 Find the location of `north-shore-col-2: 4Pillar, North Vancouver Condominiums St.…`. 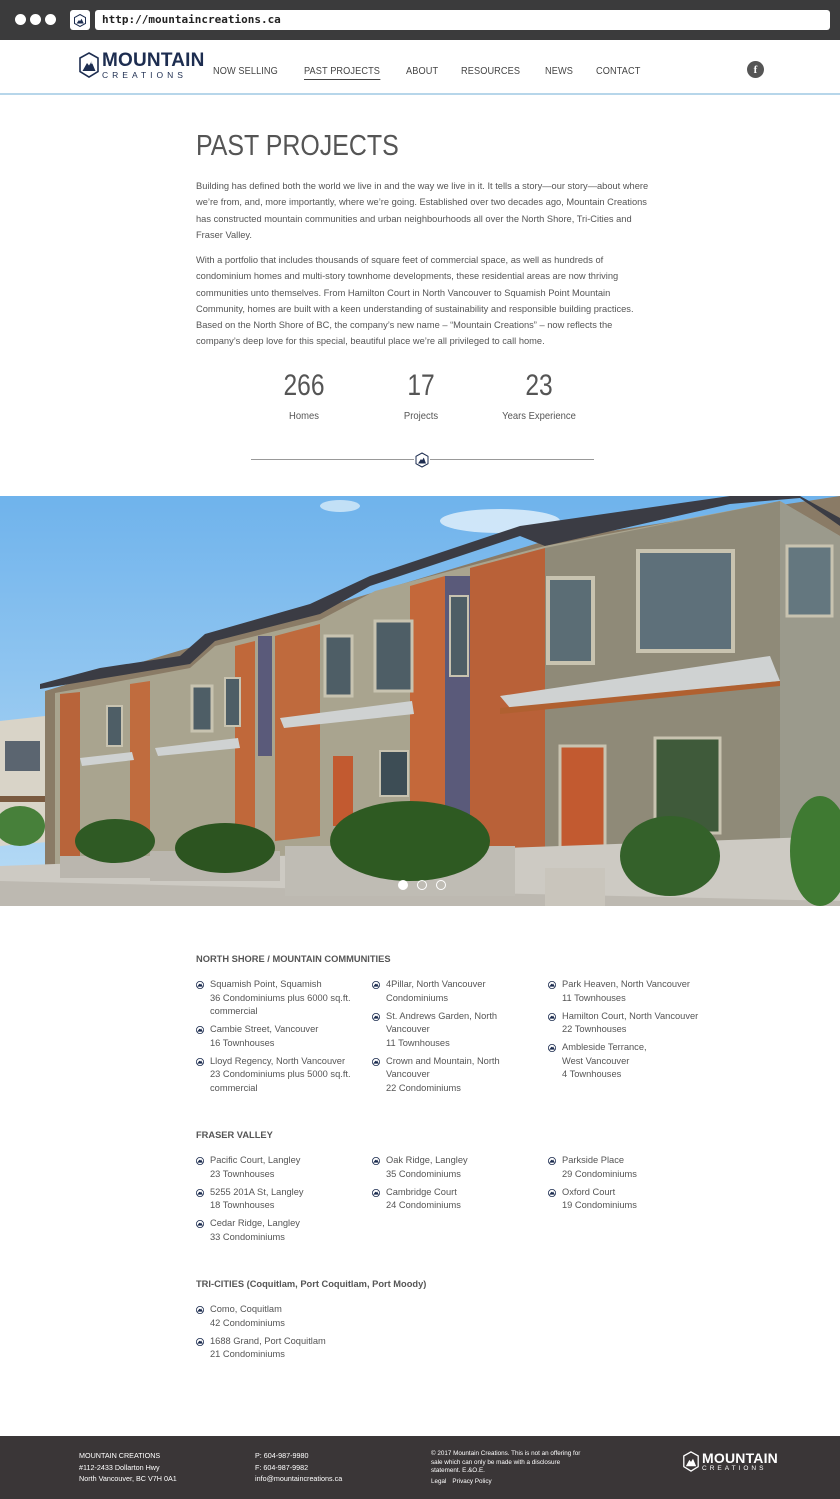

north-shore-col-2: 4Pillar, North Vancouver Condominiums St.… is located at coordinates (442, 1039).